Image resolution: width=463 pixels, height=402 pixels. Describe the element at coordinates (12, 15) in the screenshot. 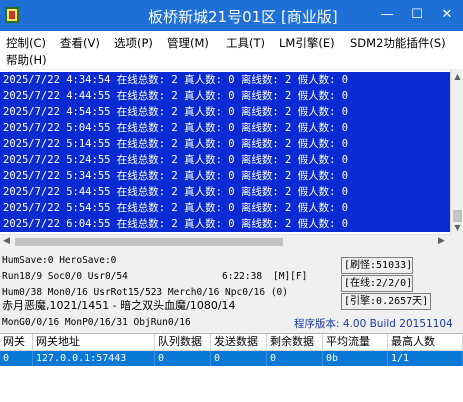

I see `app-icon` at that location.